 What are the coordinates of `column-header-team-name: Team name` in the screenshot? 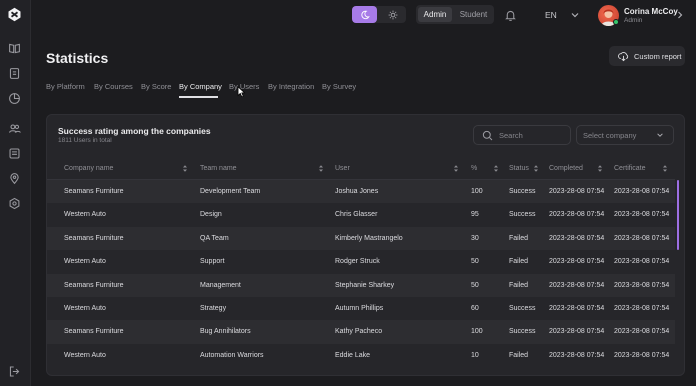 It's located at (218, 168).